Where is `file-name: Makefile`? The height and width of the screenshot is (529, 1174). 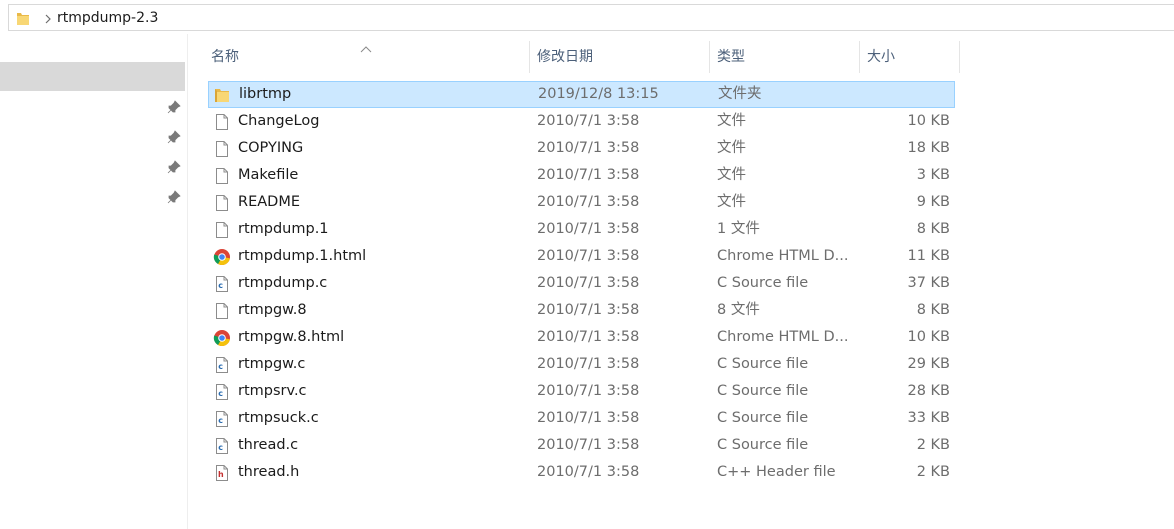 file-name: Makefile is located at coordinates (268, 175).